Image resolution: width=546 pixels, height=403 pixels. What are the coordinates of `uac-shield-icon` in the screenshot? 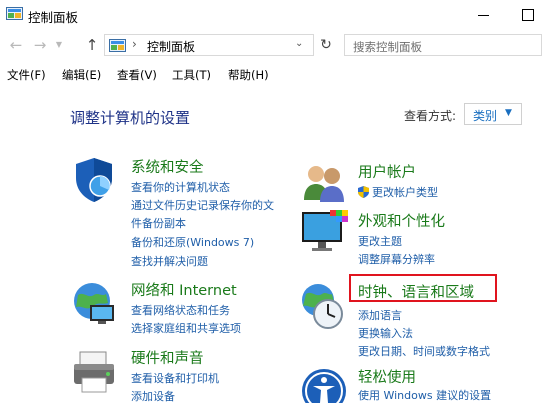 It's located at (363, 192).